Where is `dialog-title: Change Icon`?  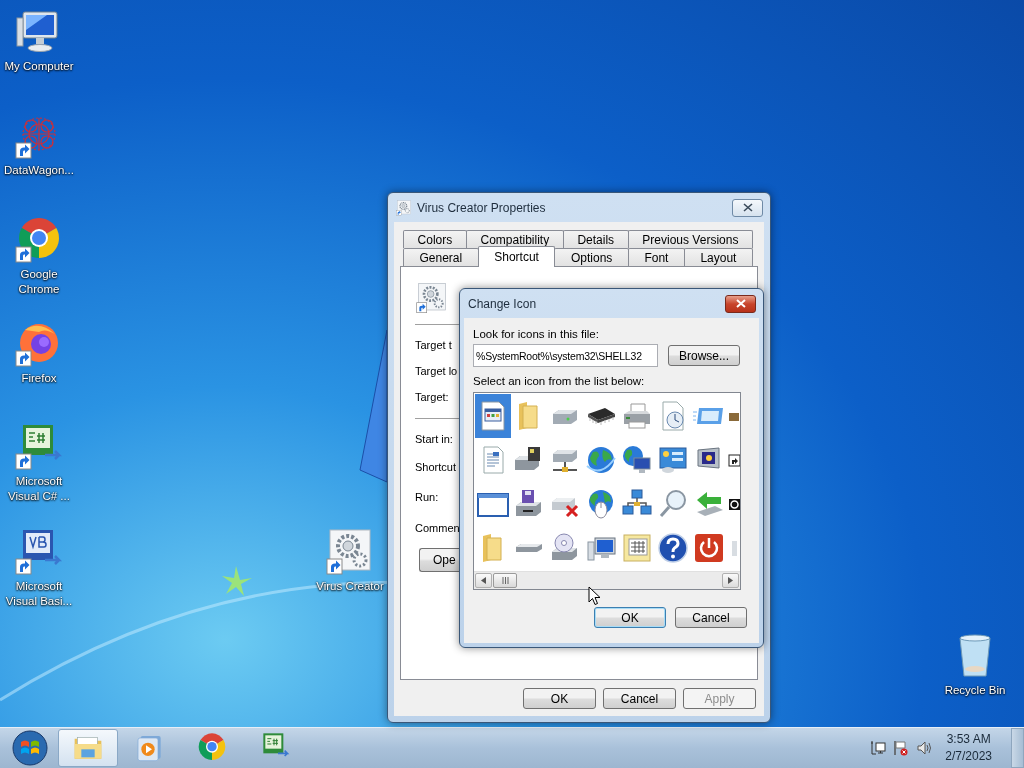 dialog-title: Change Icon is located at coordinates (503, 303).